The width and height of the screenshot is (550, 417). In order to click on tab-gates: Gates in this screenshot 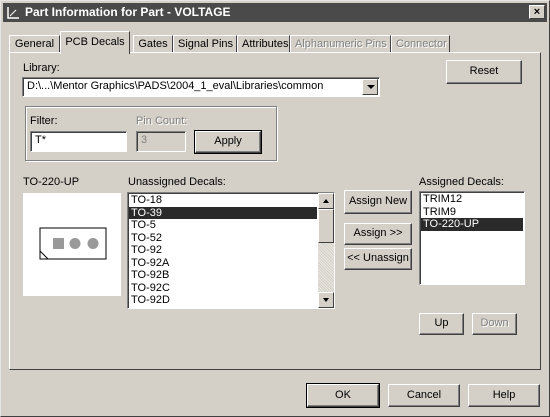, I will do `click(153, 44)`.